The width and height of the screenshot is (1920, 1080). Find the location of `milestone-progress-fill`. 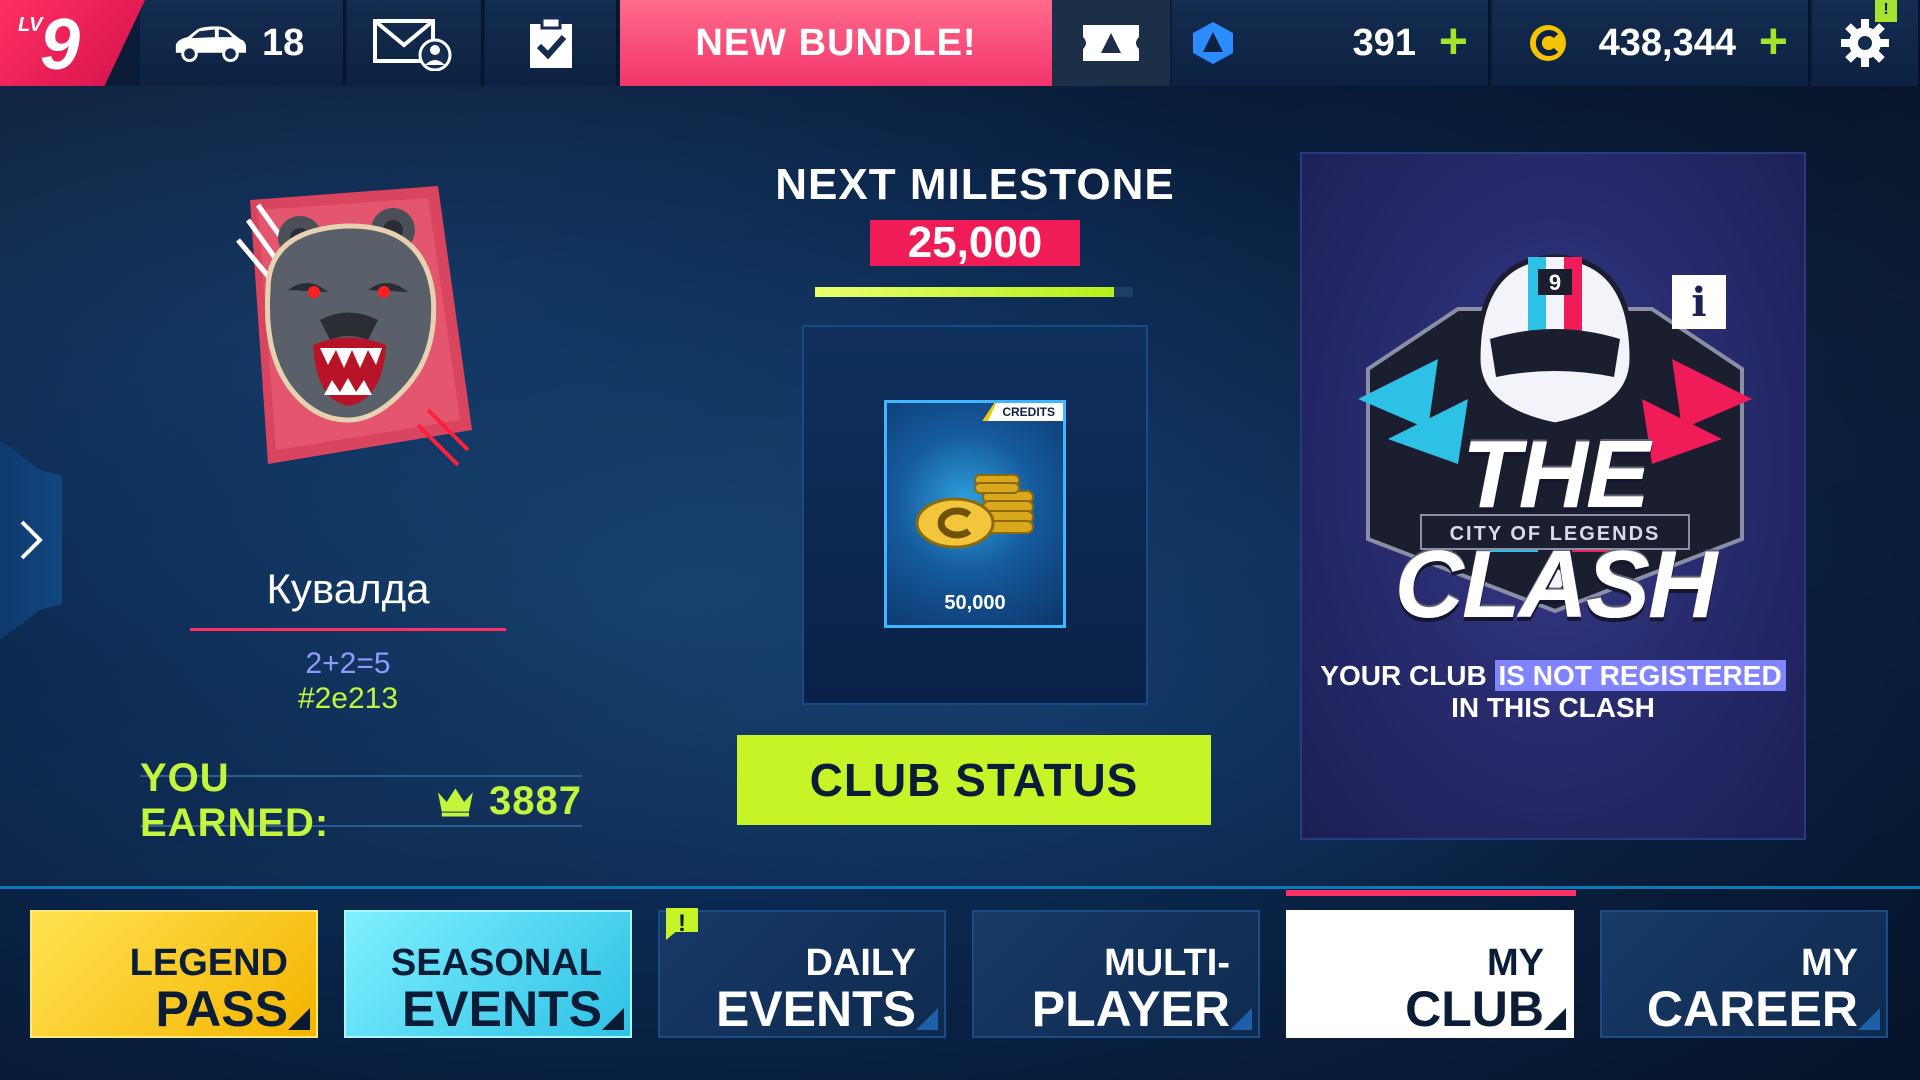

milestone-progress-fill is located at coordinates (964, 292).